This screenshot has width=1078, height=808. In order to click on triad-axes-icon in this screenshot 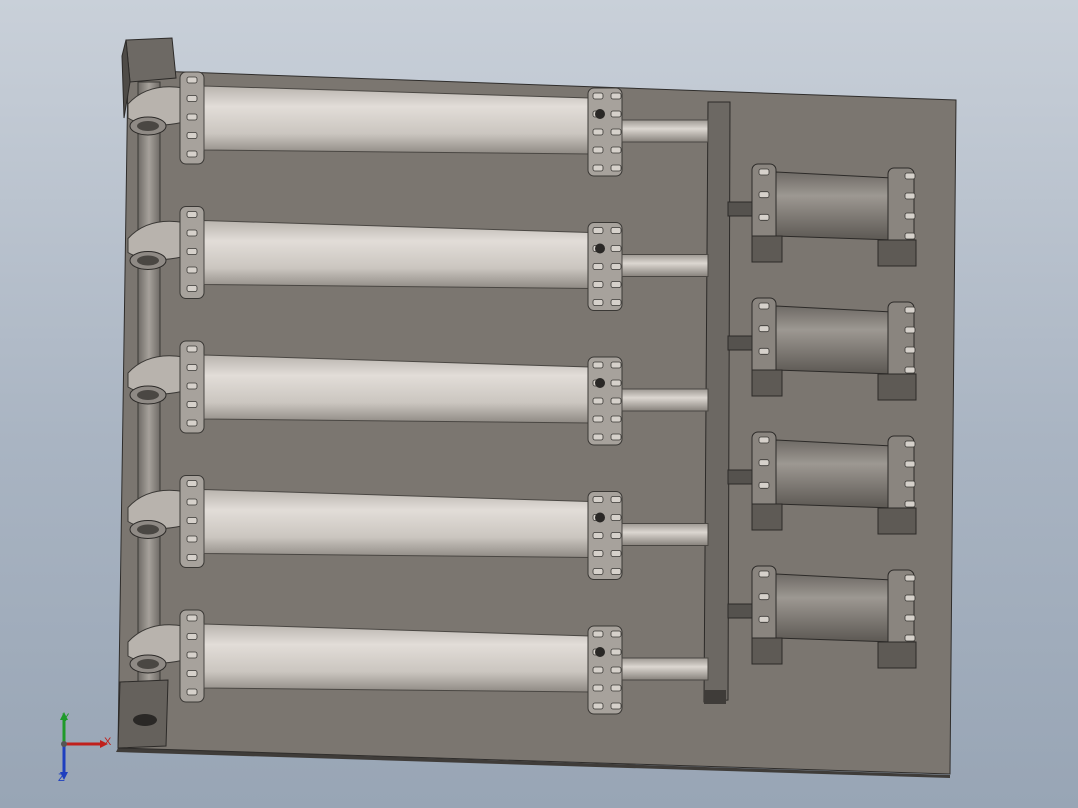, I will do `click(84, 746)`.